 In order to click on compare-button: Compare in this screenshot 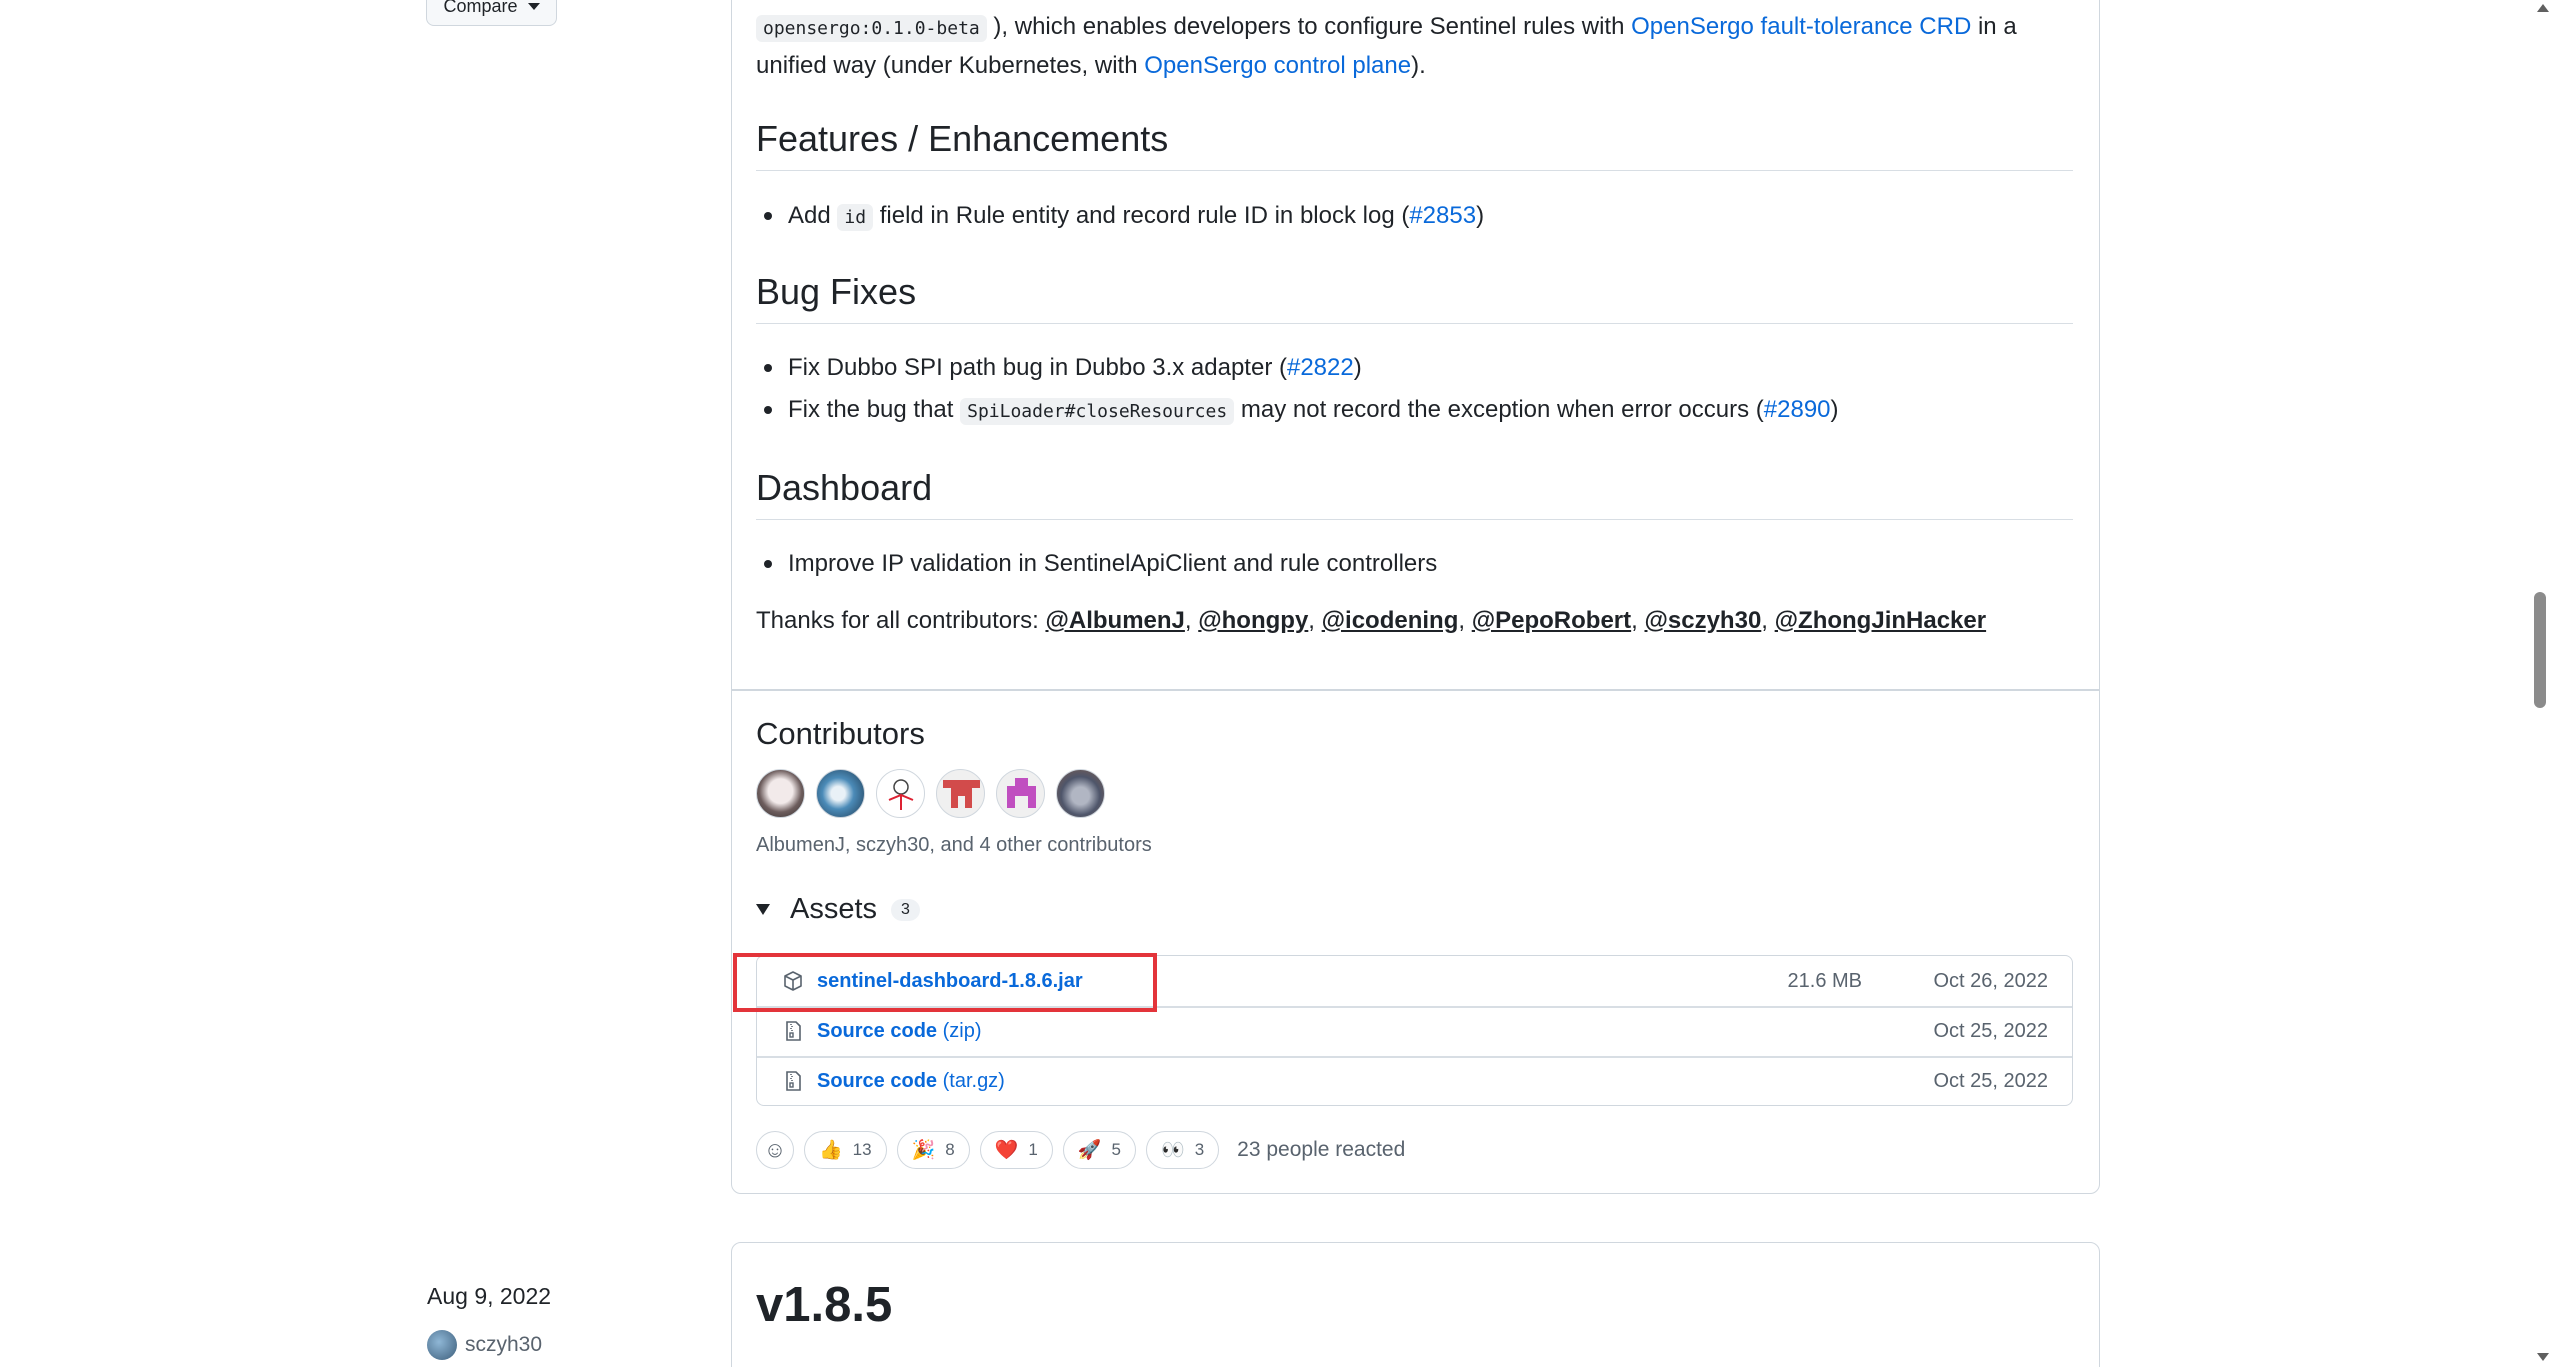, I will do `click(491, 13)`.